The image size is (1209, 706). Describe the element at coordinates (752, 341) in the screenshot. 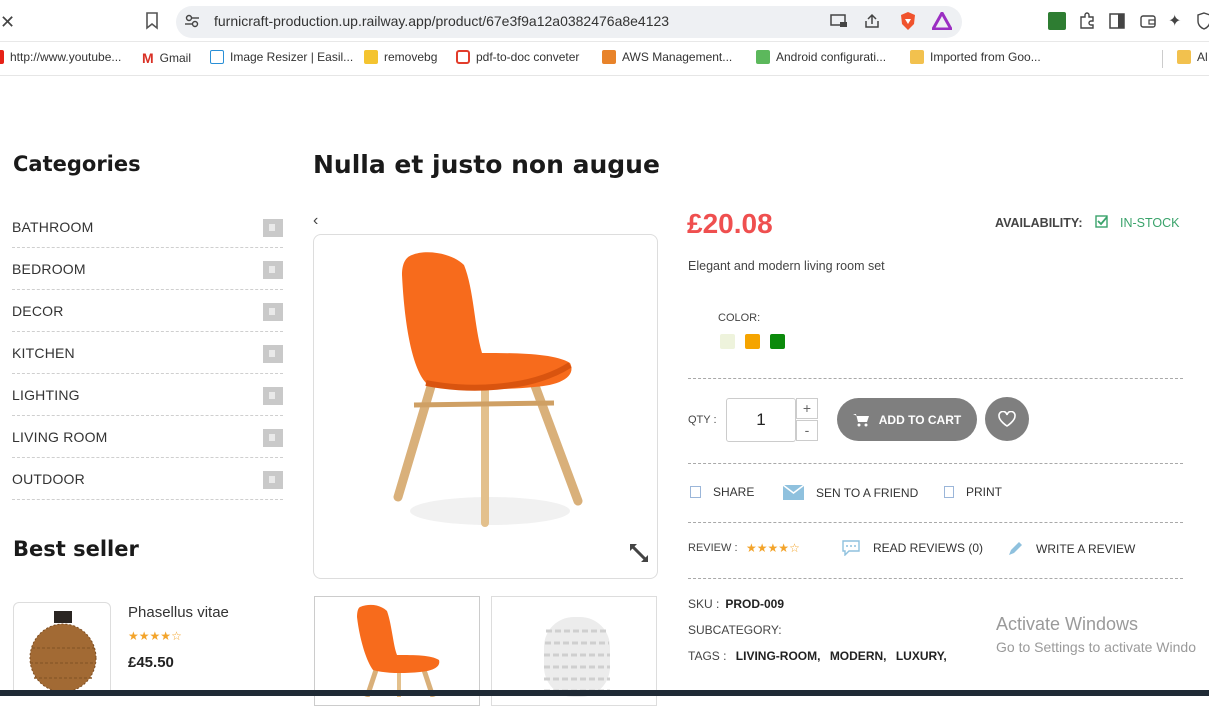

I see `color-swatch-orange` at that location.